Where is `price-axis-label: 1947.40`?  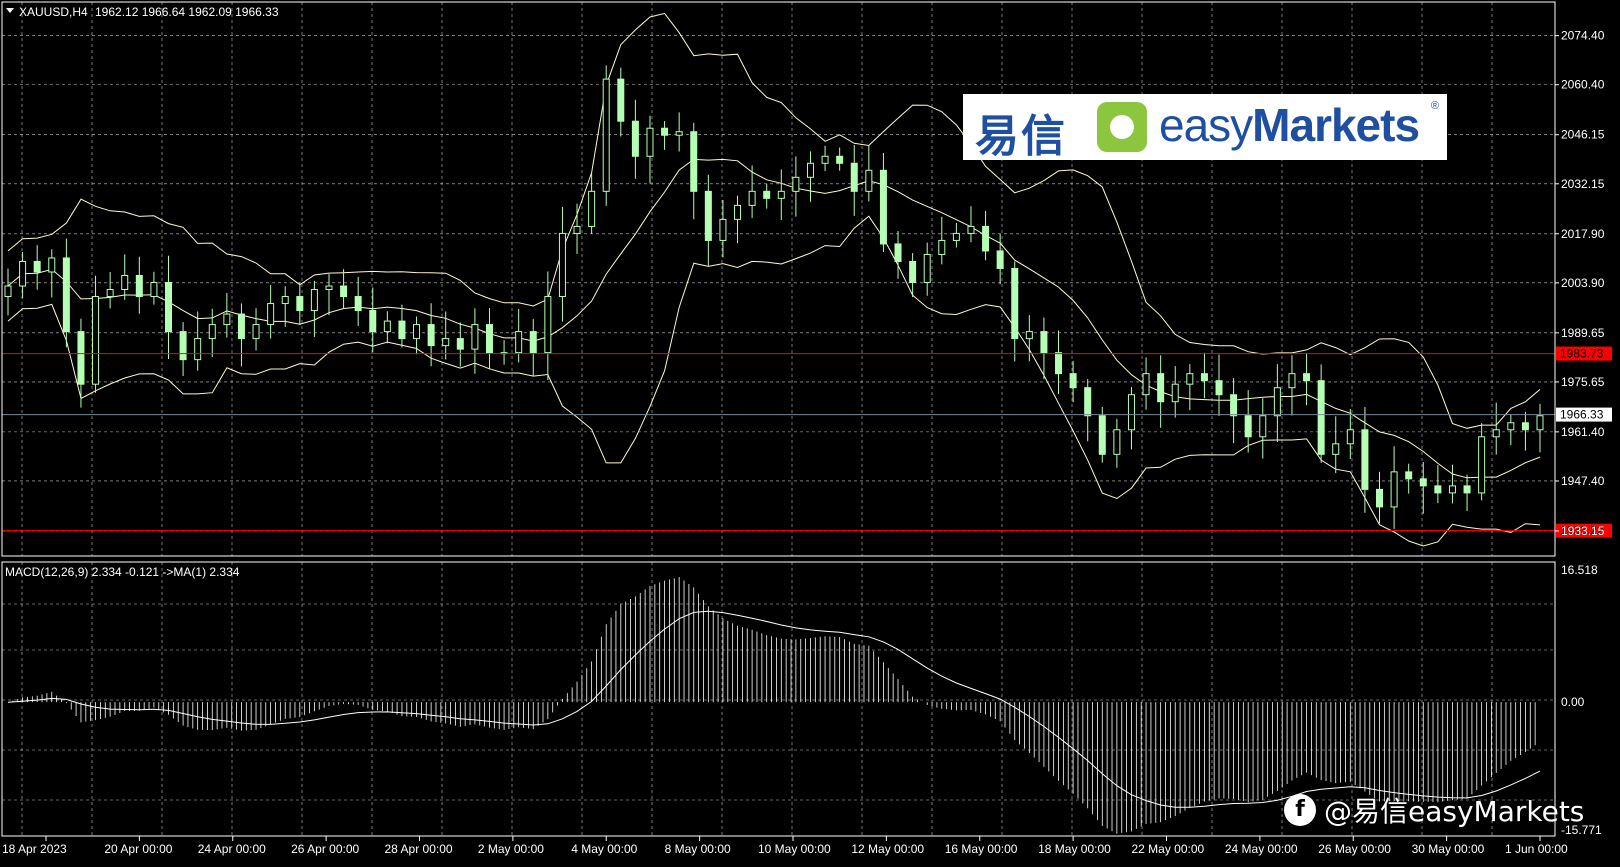
price-axis-label: 1947.40 is located at coordinates (1583, 481).